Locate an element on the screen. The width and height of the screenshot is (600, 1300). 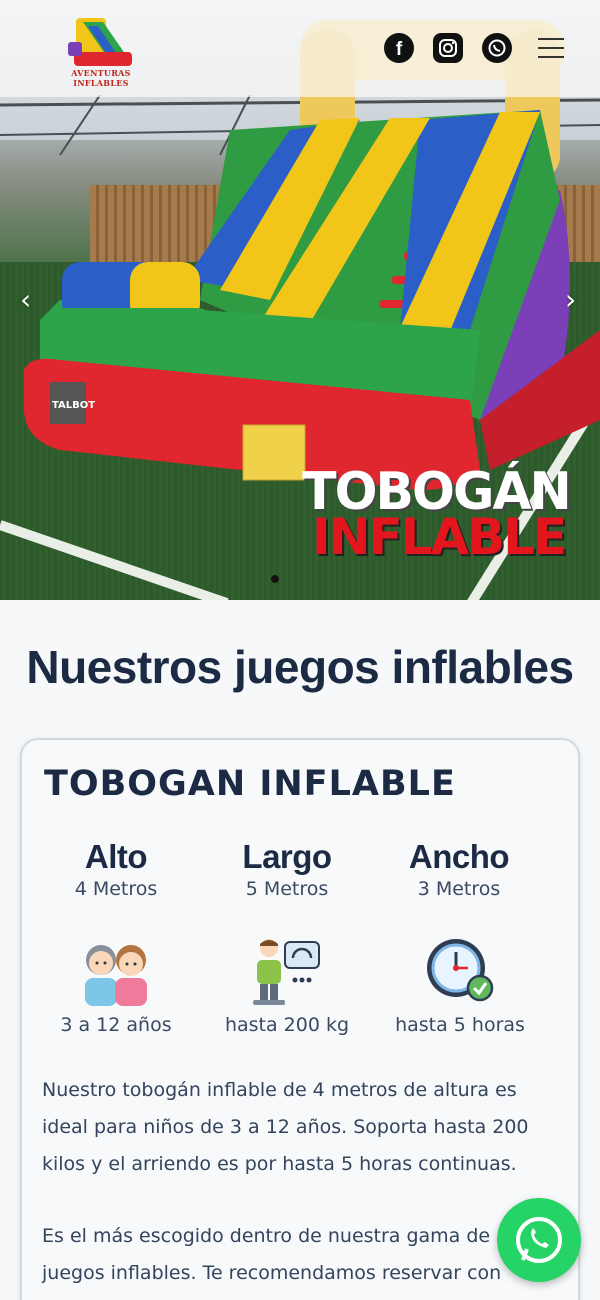
whatsapp-floating-button is located at coordinates (539, 1240).